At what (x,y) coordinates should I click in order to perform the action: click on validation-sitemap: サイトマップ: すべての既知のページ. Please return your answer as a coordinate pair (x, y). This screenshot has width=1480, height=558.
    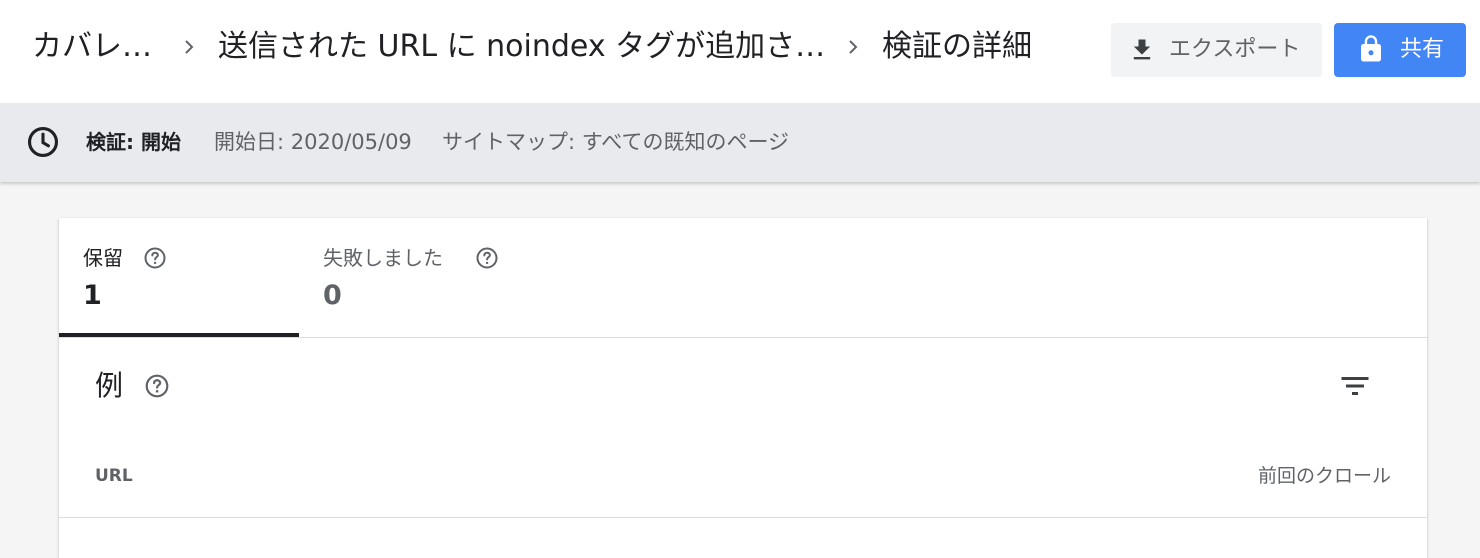
    Looking at the image, I should click on (616, 142).